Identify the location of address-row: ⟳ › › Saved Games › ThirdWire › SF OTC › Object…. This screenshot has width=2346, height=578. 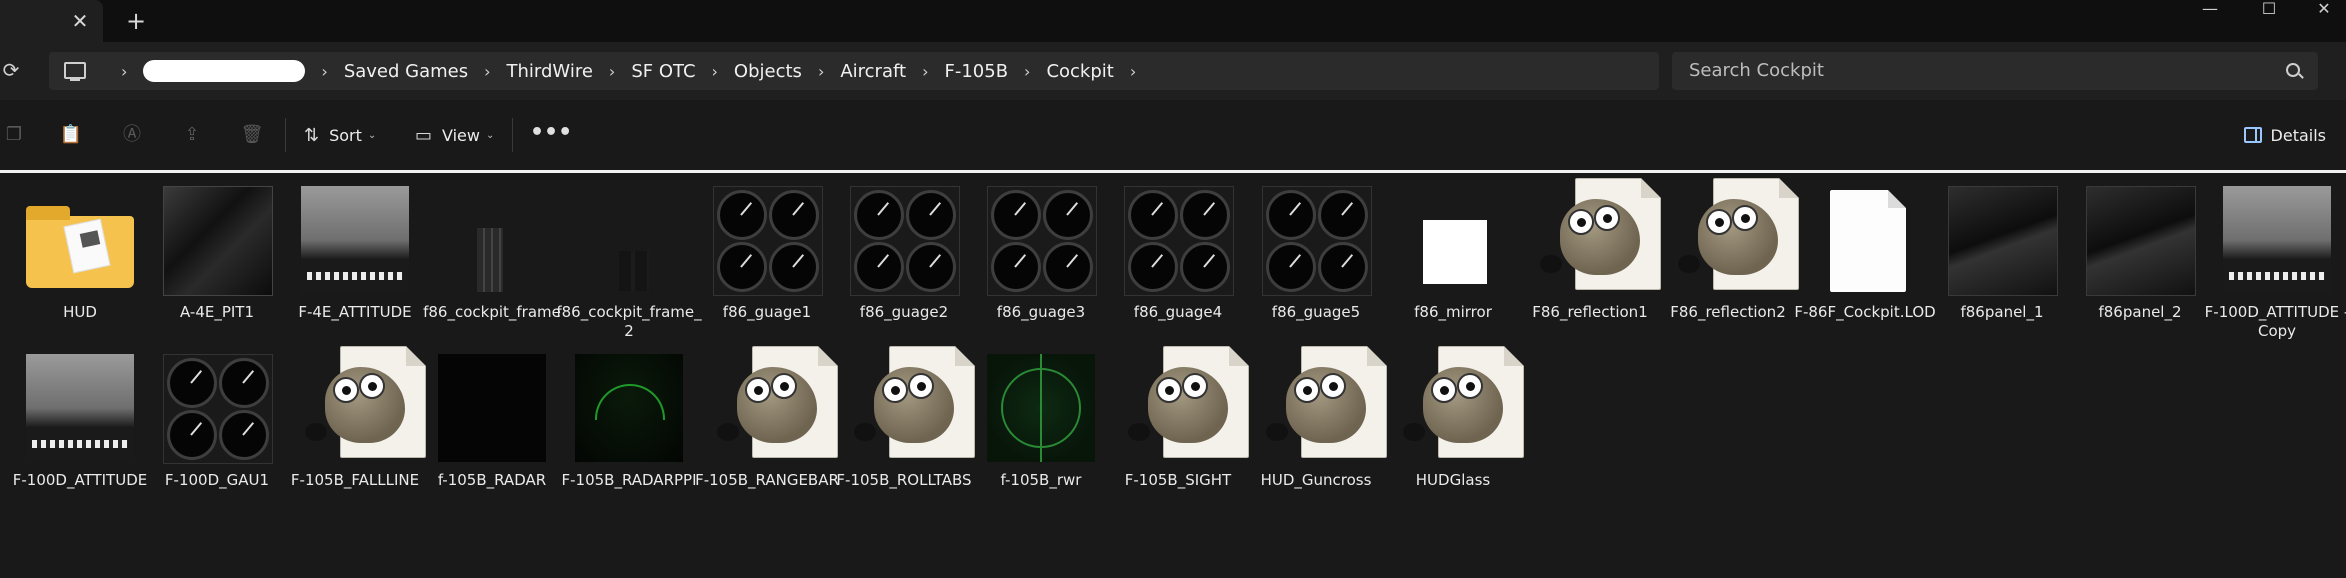
(1173, 71).